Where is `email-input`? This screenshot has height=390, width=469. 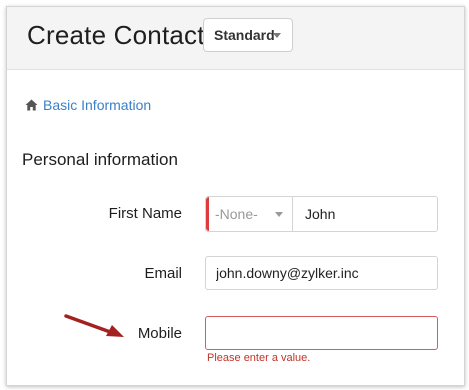
email-input is located at coordinates (321, 273).